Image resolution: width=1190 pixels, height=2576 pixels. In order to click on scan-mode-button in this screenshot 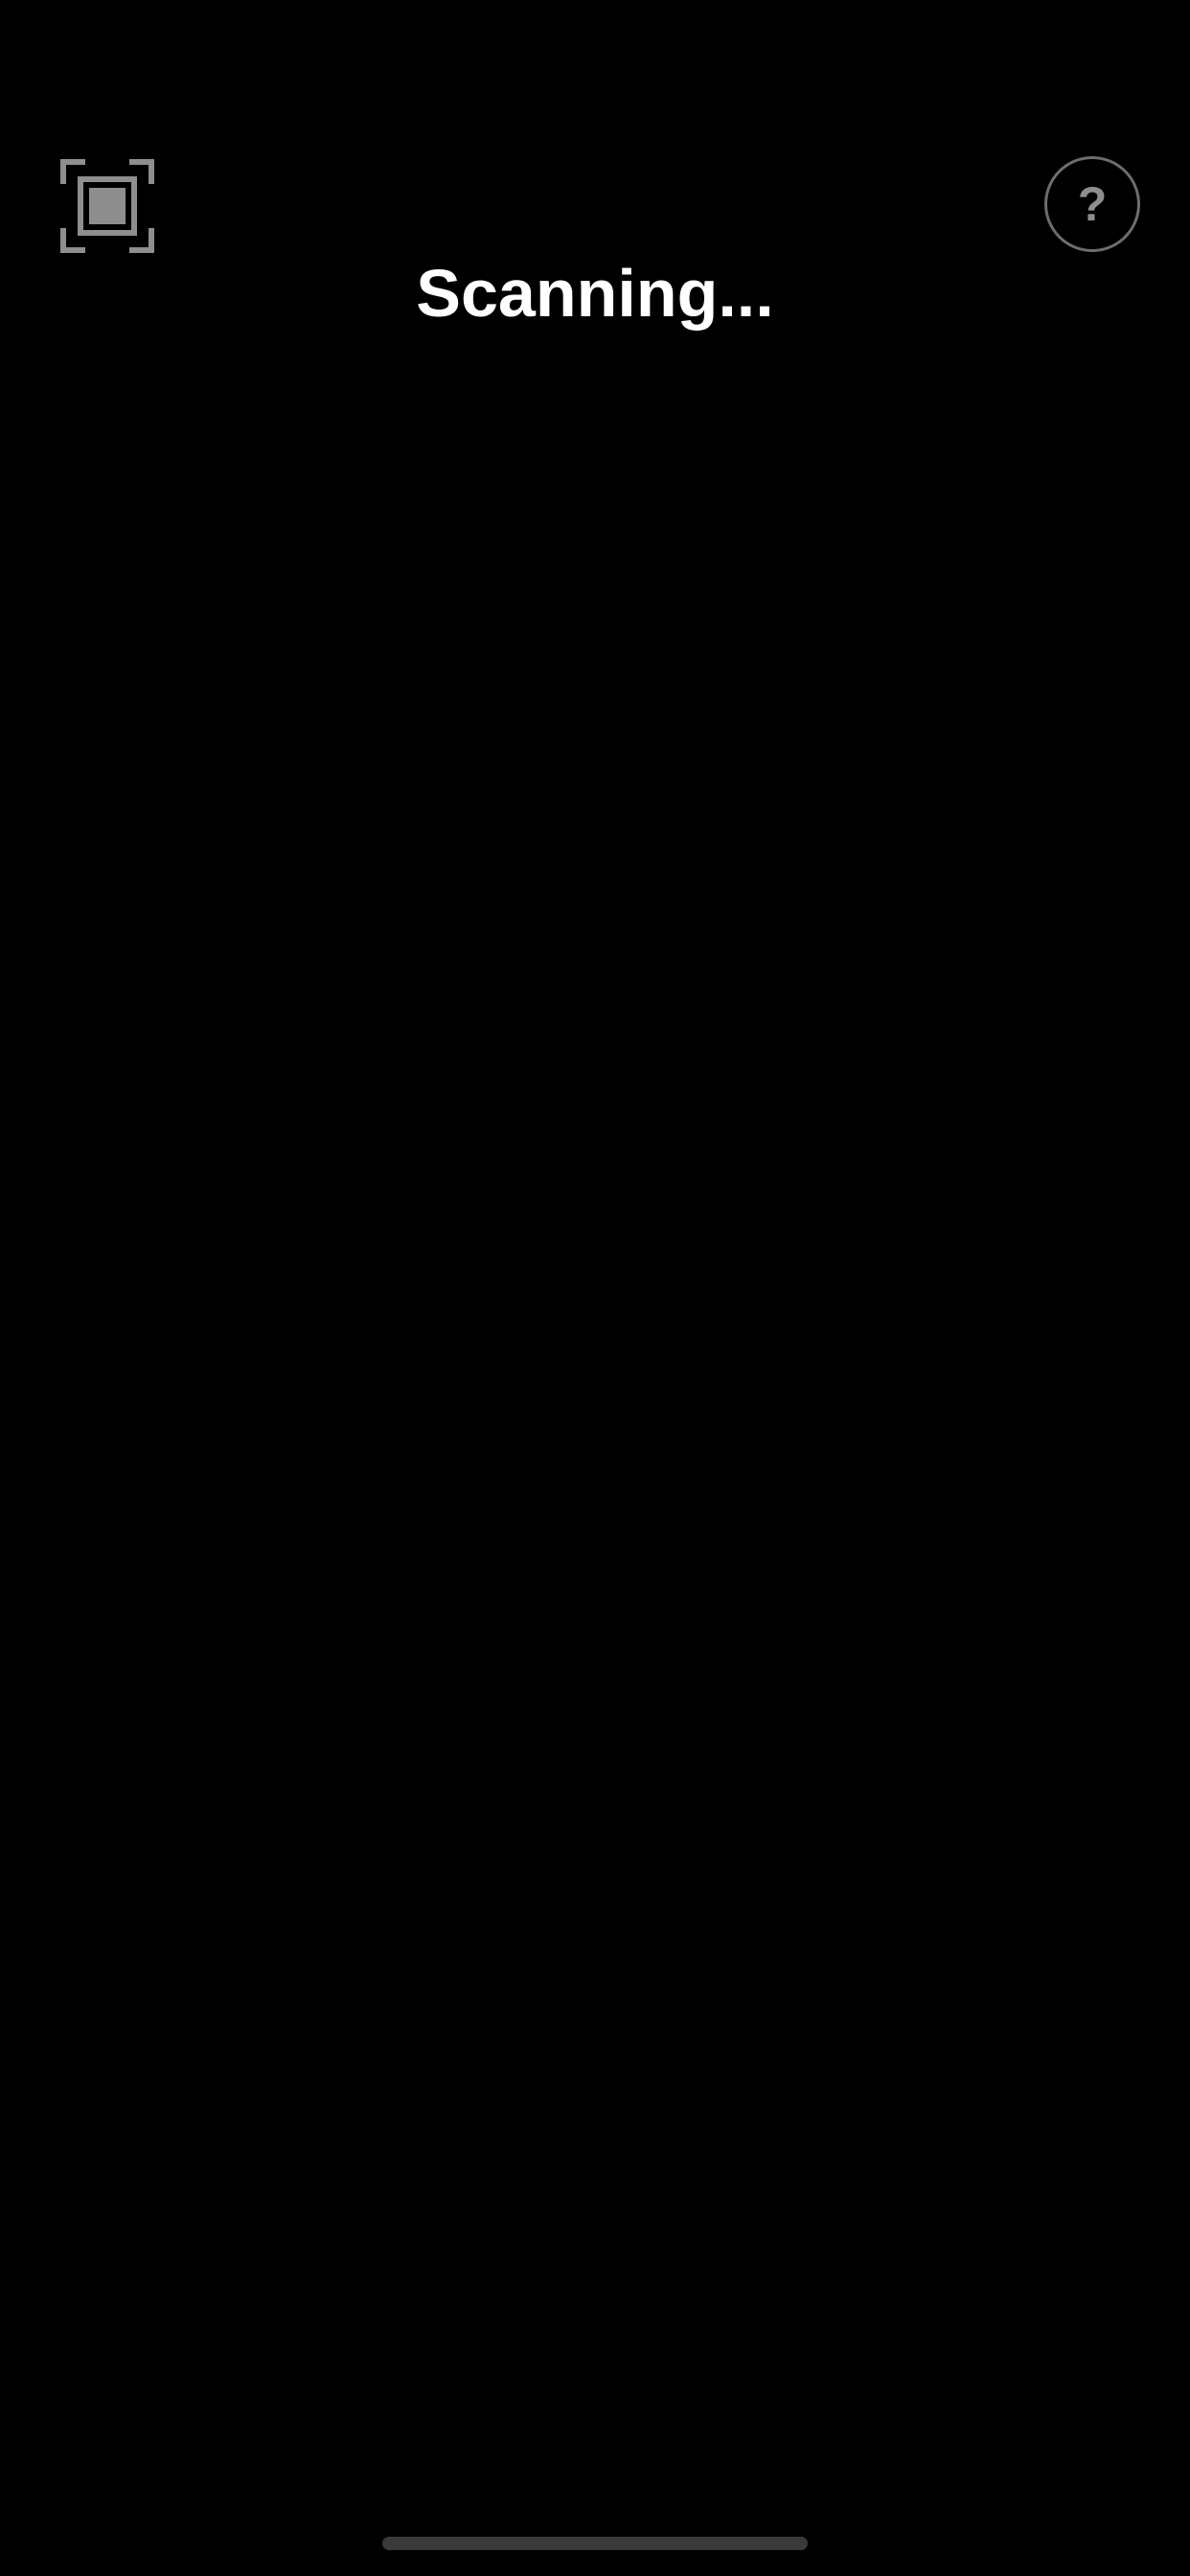, I will do `click(107, 206)`.